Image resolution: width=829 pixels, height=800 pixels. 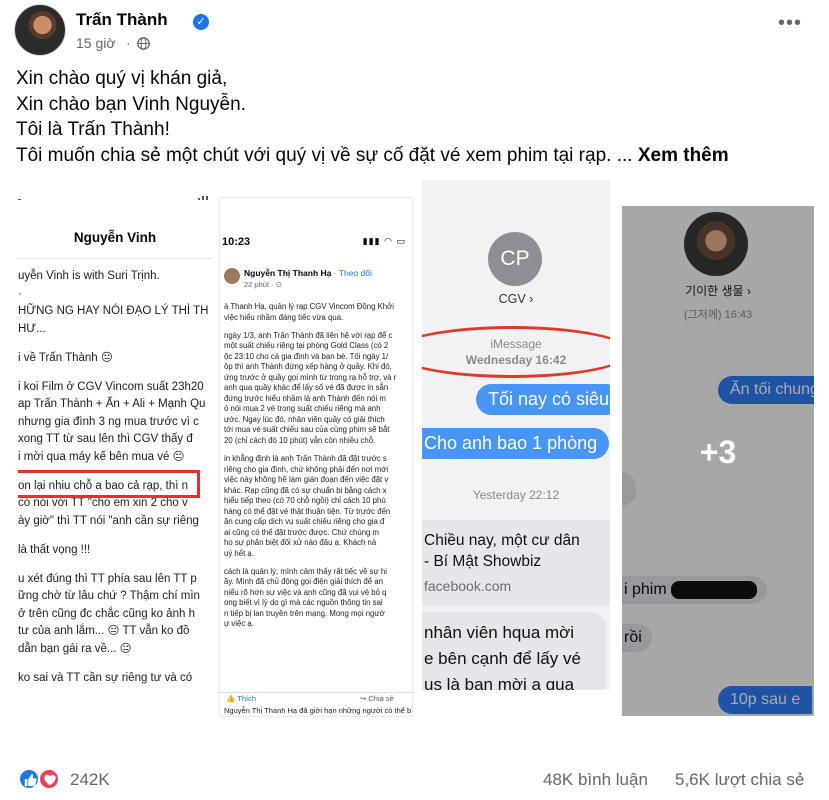 I want to click on sent-bubble-2: Cho anh bao 1 phòng, so click(x=516, y=443).